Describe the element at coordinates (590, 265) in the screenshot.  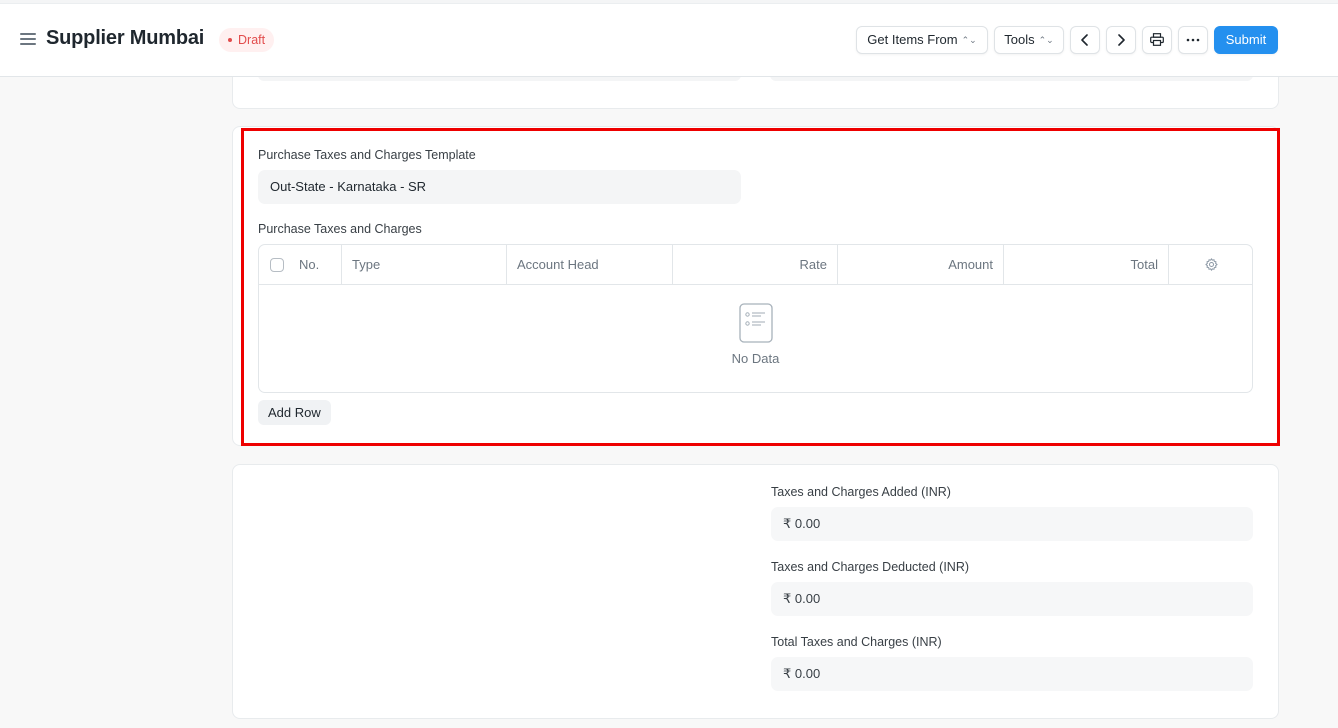
I see `column-header-account-head: Account Head` at that location.